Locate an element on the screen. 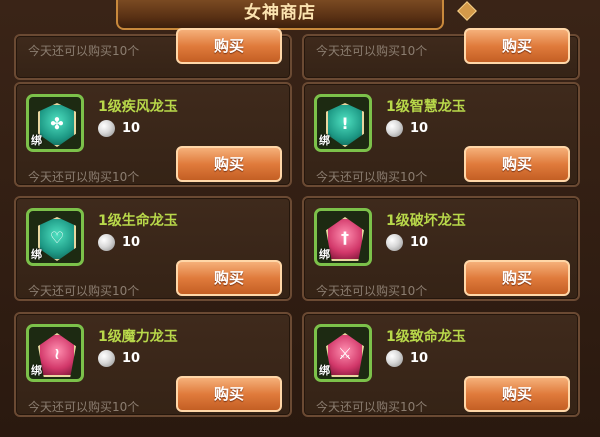  item-icon-frame: ♡ 绑 is located at coordinates (55, 237).